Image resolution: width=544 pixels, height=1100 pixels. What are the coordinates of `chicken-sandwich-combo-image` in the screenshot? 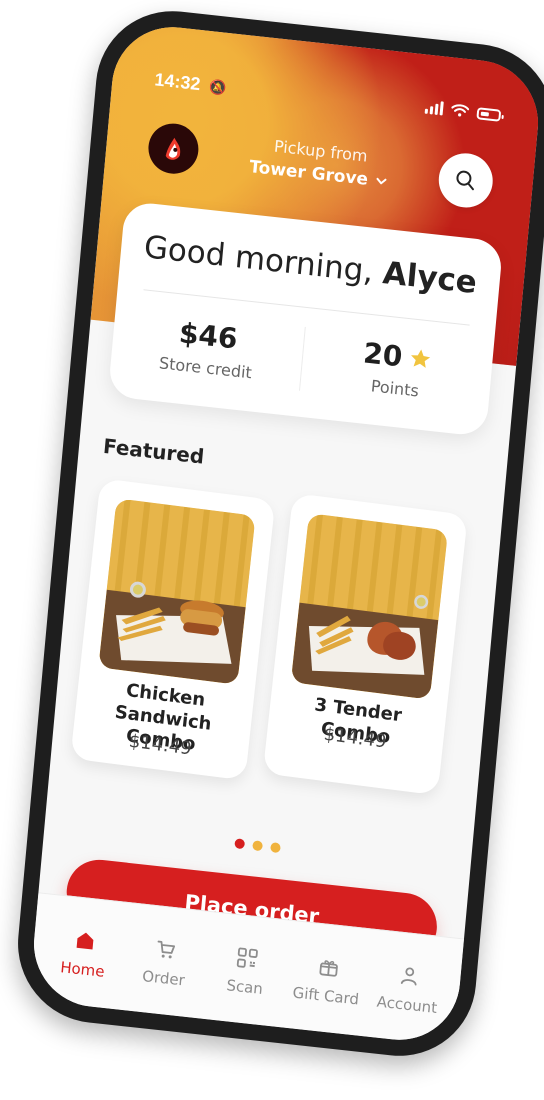 It's located at (177, 591).